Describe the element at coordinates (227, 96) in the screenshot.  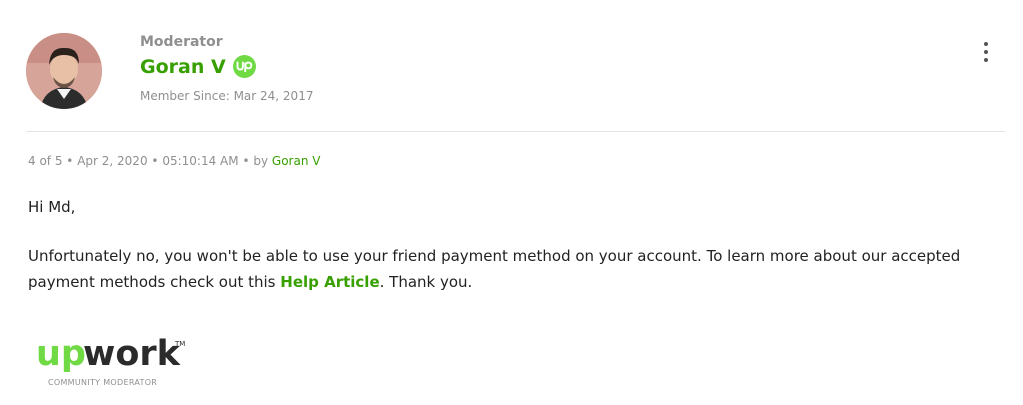
I see `member-since: Member Since: Mar 24, 2017` at that location.